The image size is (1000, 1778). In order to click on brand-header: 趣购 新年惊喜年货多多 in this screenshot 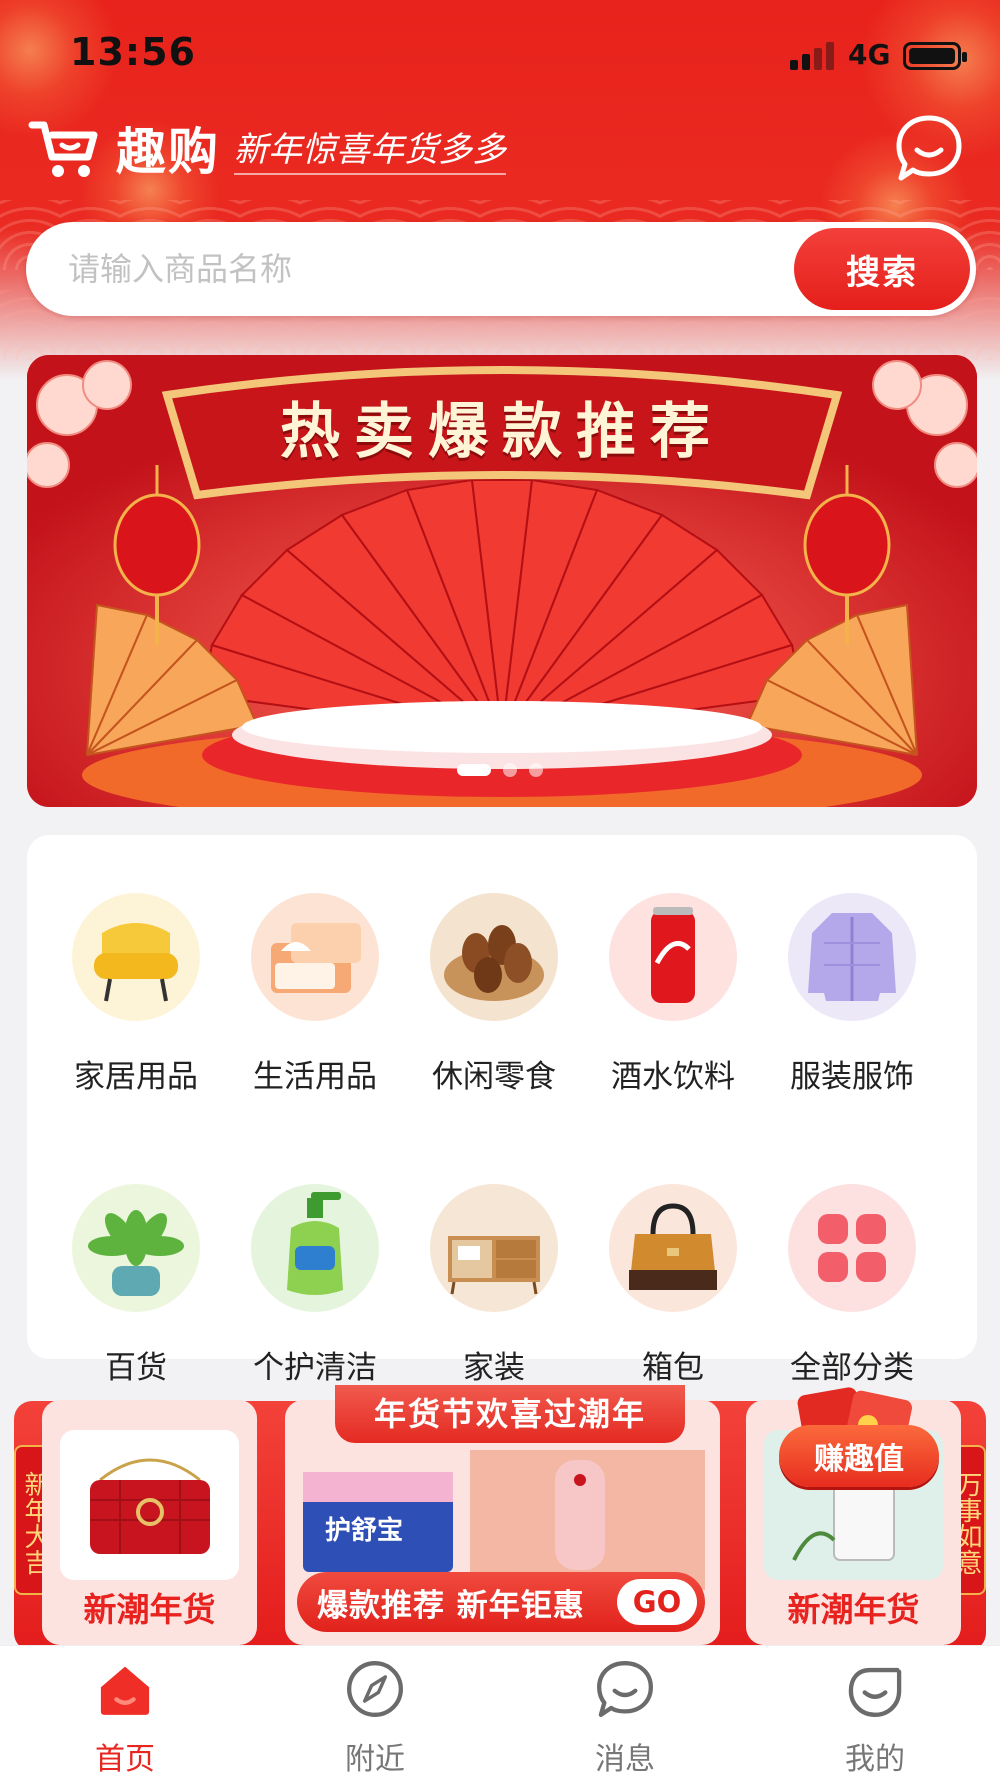, I will do `click(267, 148)`.